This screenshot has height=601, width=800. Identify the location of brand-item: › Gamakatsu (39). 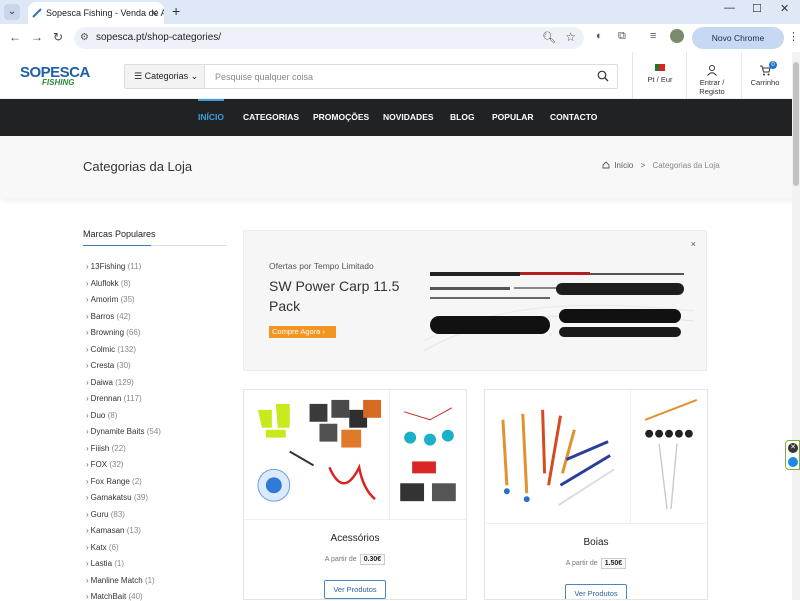
(117, 497).